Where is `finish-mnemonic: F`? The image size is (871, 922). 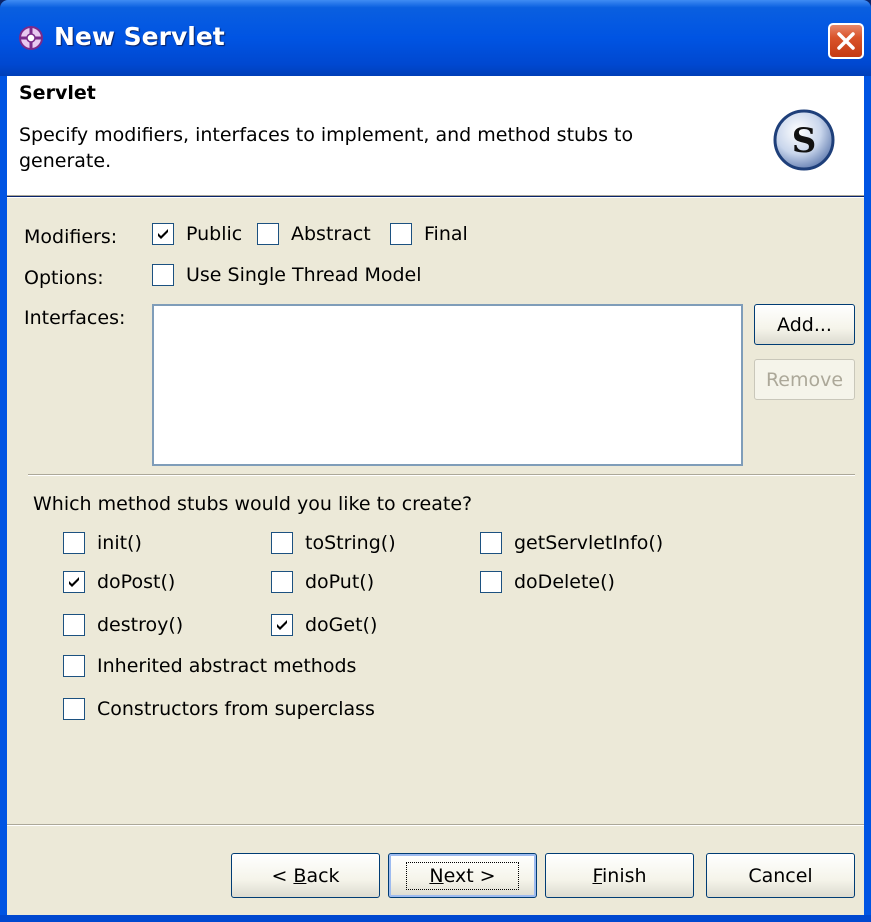
finish-mnemonic: F is located at coordinates (597, 875).